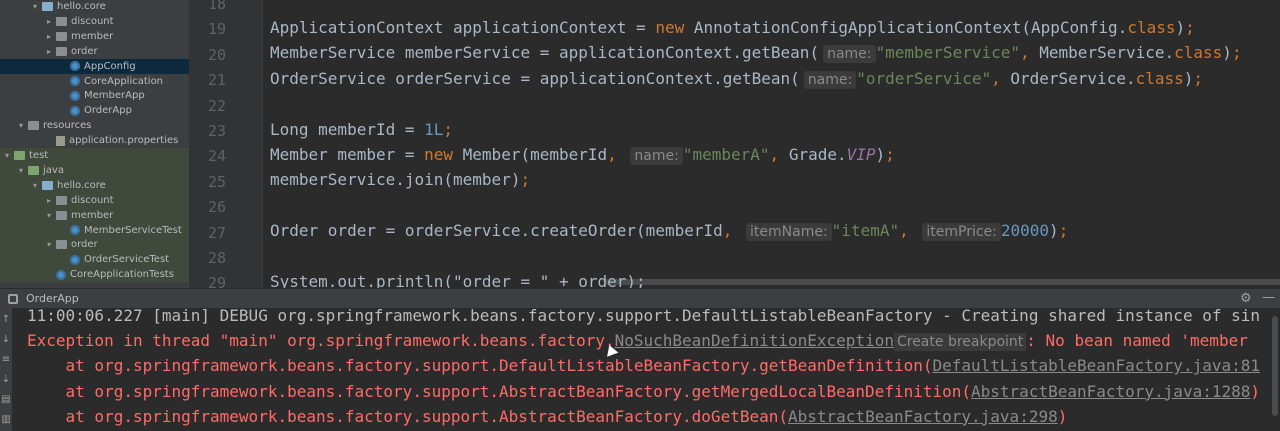 Image resolution: width=1280 pixels, height=431 pixels. I want to click on run-panel-header: OrderApp ⚙ —, so click(640, 298).